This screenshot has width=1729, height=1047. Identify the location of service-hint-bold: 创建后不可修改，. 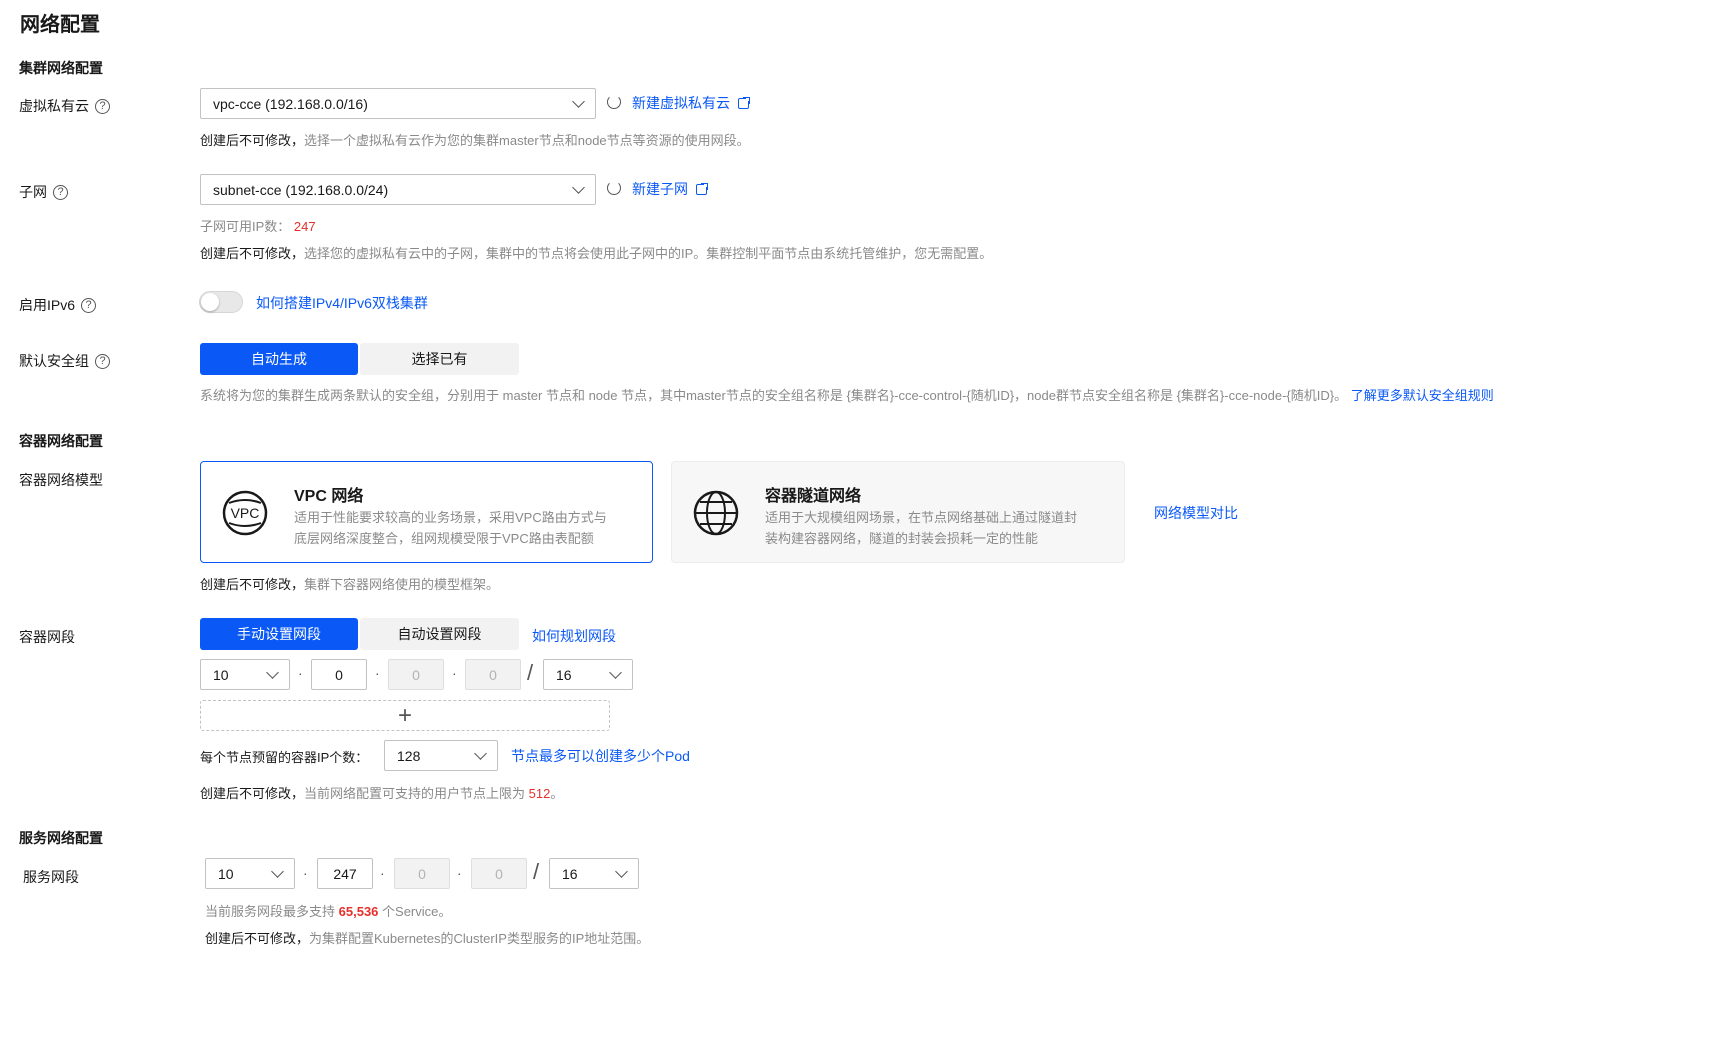
(257, 938).